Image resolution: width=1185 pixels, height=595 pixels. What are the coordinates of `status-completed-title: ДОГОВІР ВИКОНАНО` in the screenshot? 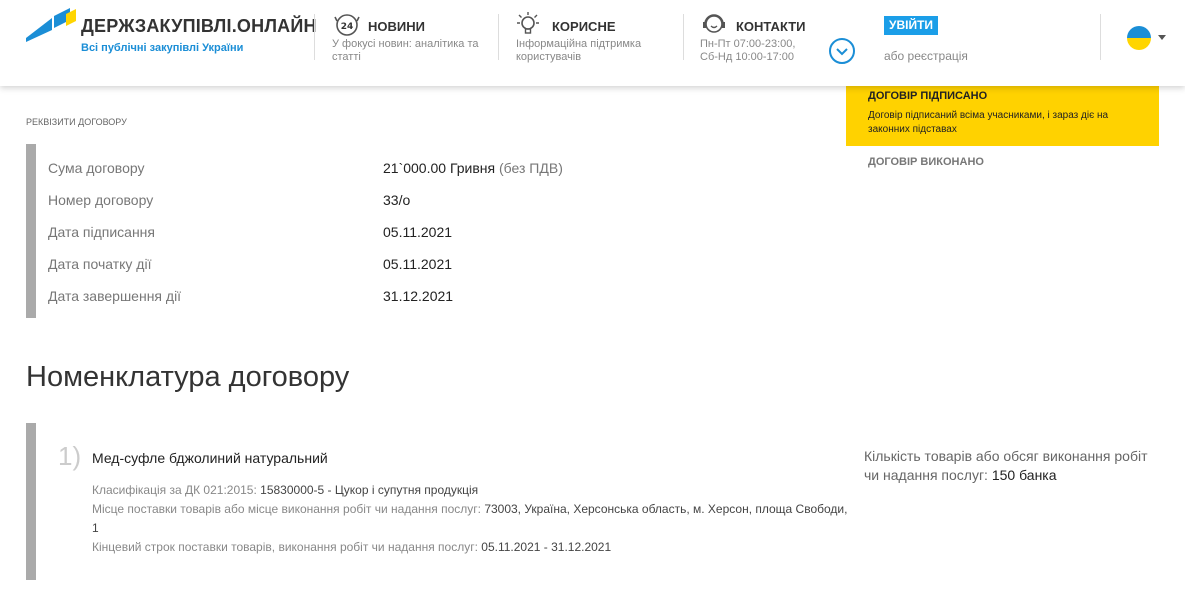 It's located at (926, 162).